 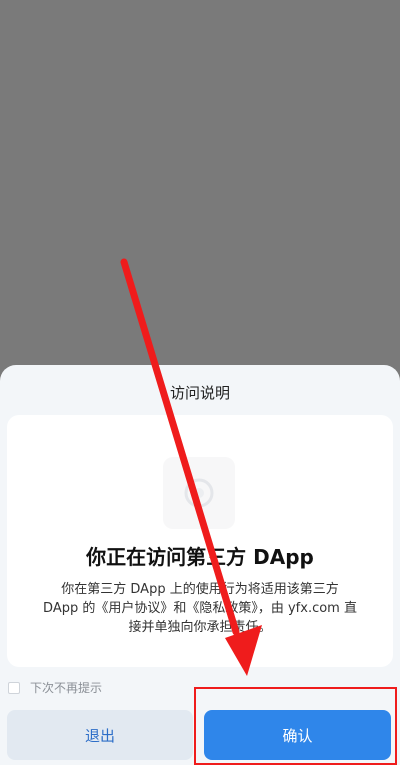 I want to click on dapp-heading: 你正在访问第三方 DApp, so click(x=200, y=557).